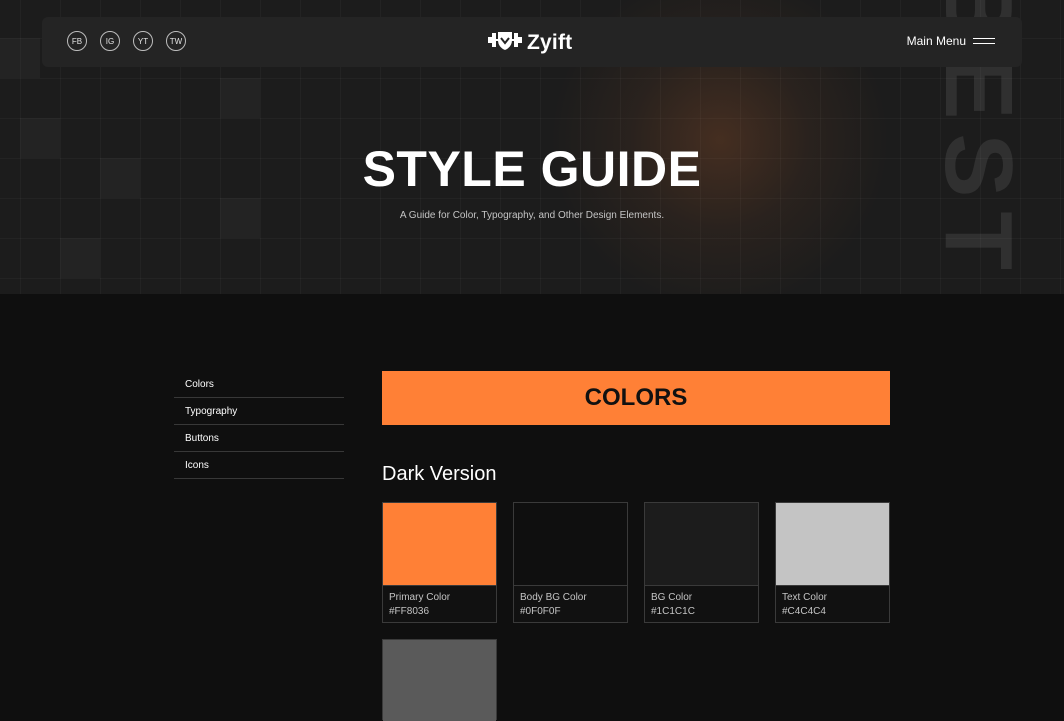 The width and height of the screenshot is (1064, 721). Describe the element at coordinates (673, 611) in the screenshot. I see `swatch-hex: #1C1C1C` at that location.